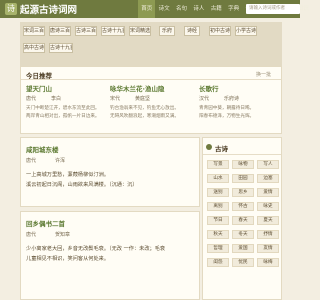 The width and height of the screenshot is (320, 300). Describe the element at coordinates (68, 259) in the screenshot. I see `poem-line: 儿童相见不相识，笑问客从何处来。` at that location.